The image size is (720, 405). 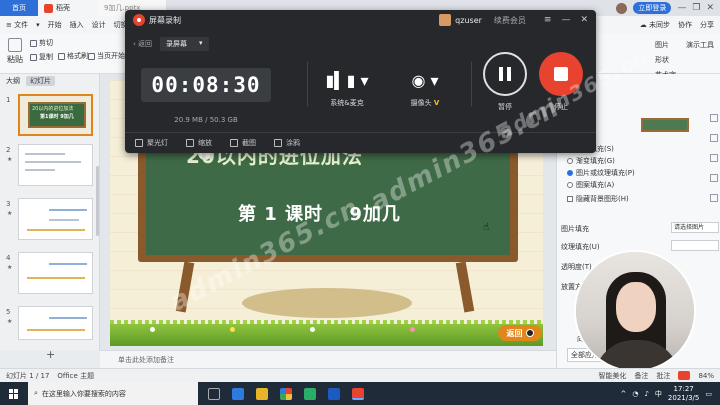 I want to click on status-bar: 幻灯片 1 / 17 Office 主题 智能美化 备注 批注 84%, so click(x=360, y=375).